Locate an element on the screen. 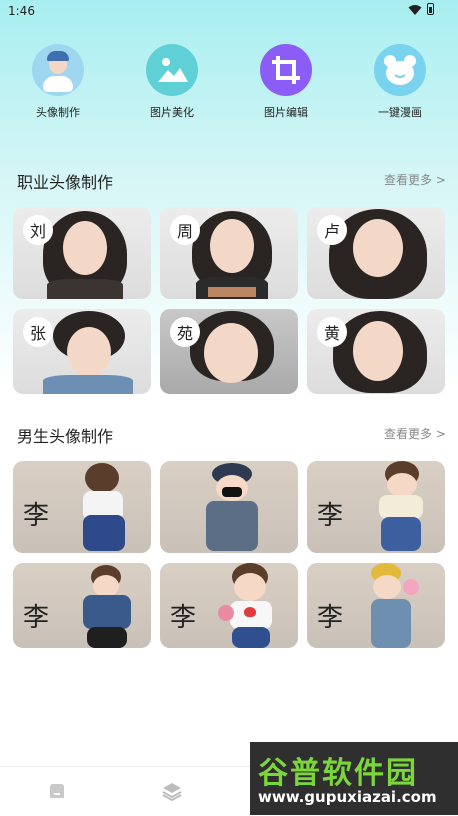 This screenshot has width=458, height=816. pro-avatar-card: 黄 is located at coordinates (376, 351).